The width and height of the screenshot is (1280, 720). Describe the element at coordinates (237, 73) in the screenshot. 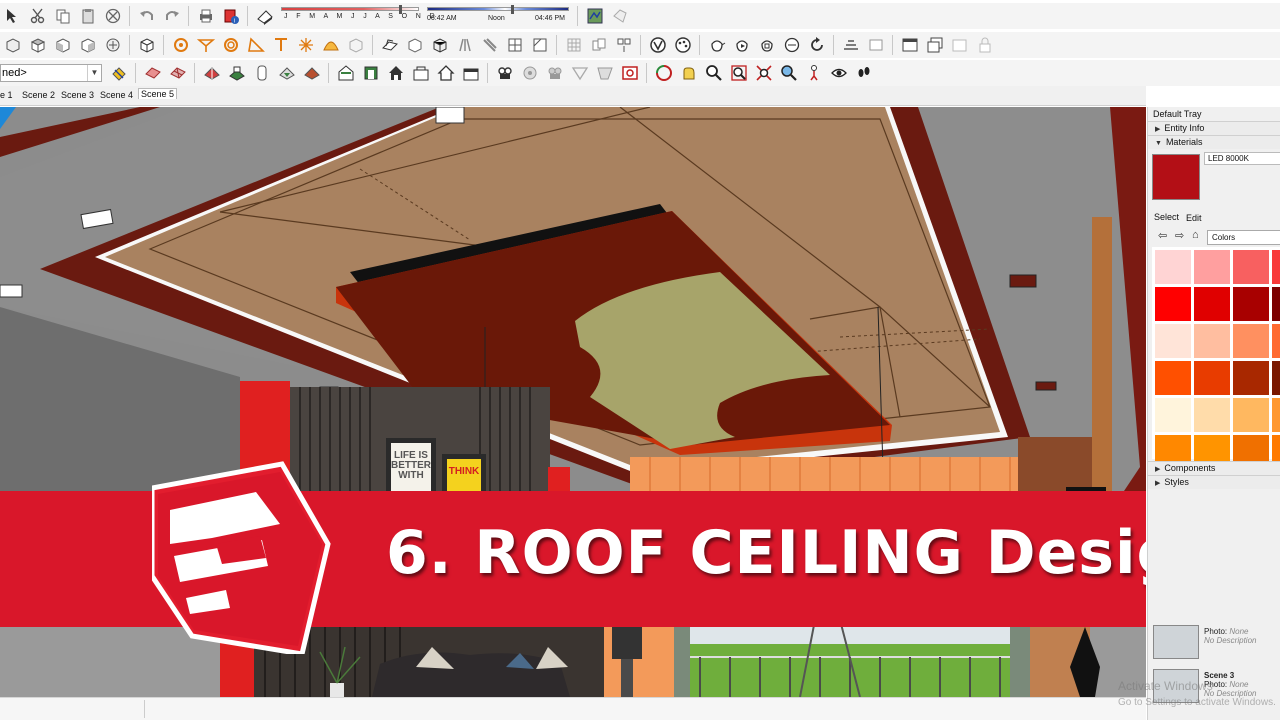

I see `stamp-icon` at that location.